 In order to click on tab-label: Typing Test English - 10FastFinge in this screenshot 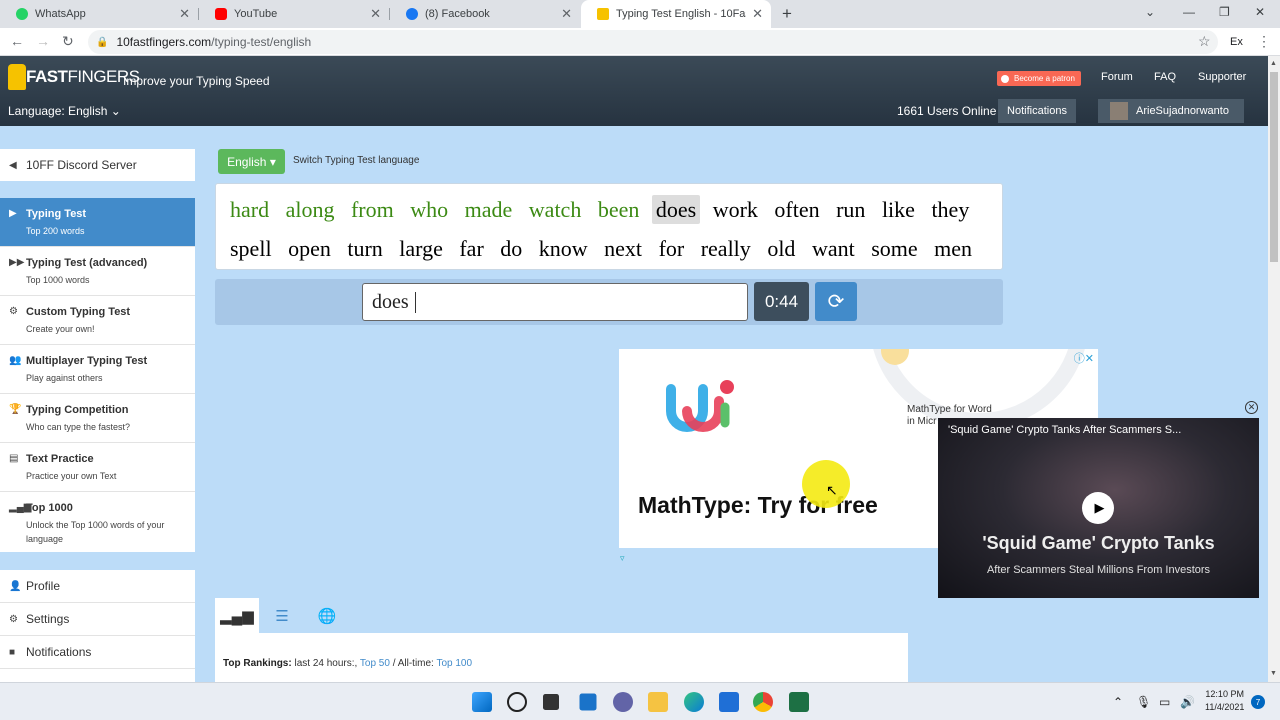, I will do `click(681, 14)`.